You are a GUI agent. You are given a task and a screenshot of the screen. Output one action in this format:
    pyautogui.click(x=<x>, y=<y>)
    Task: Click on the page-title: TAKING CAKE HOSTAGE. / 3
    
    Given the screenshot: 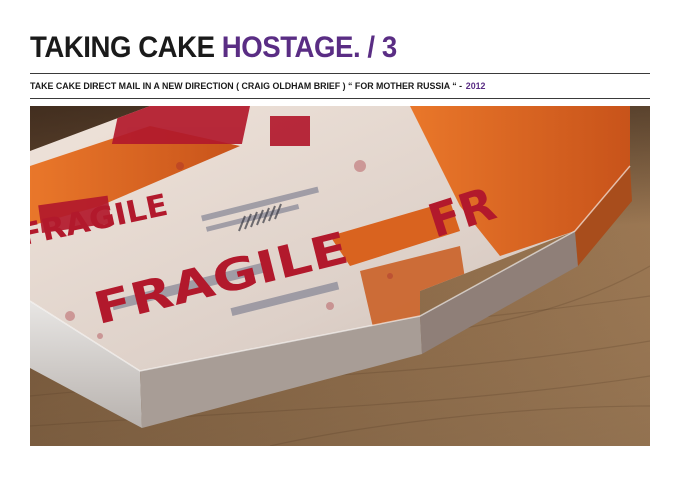 What is the action you would take?
    pyautogui.click(x=213, y=48)
    